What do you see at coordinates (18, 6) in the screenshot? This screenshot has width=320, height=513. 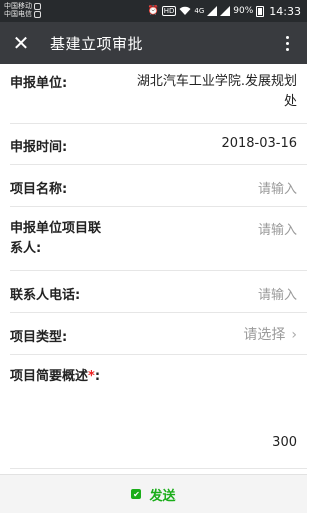 I see `carrier-1: 中国移动` at bounding box center [18, 6].